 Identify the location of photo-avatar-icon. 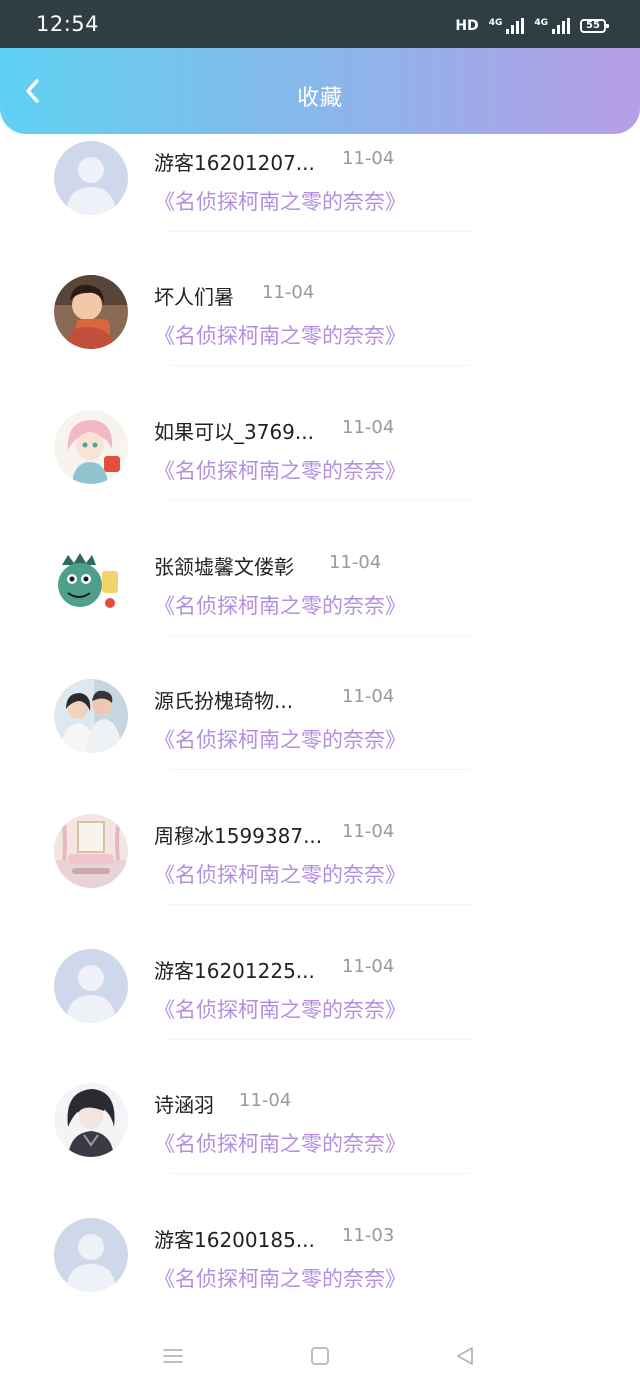
(91, 312).